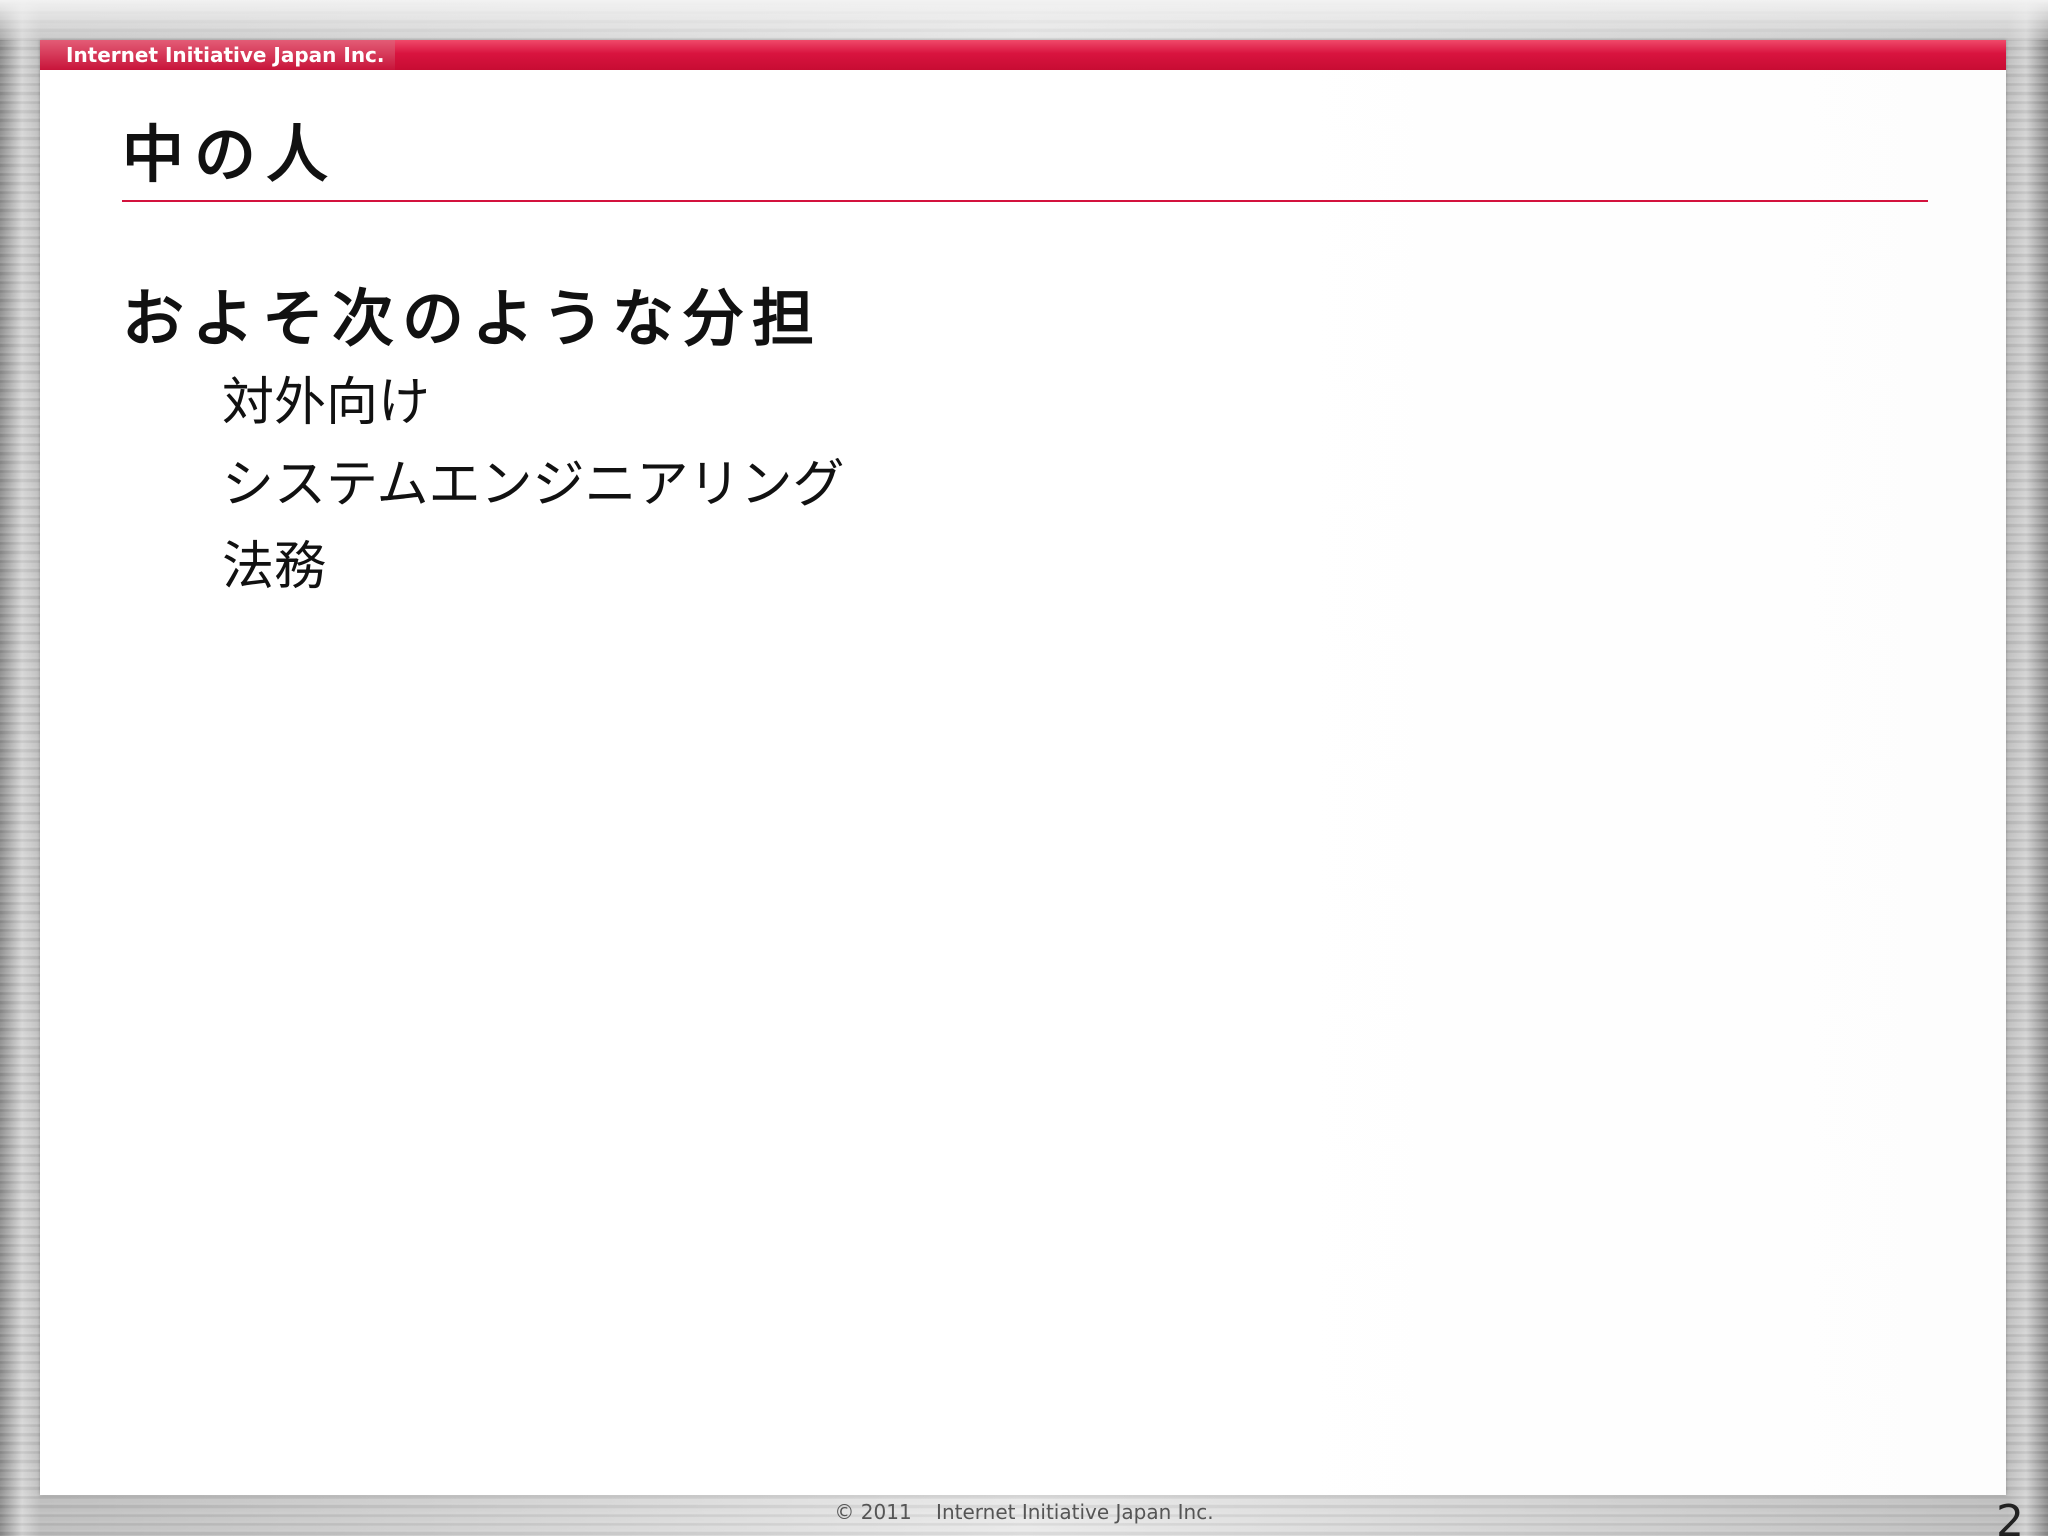 The image size is (2048, 1536). I want to click on footer-company-name: Internet Initiative Japan Inc., so click(1075, 1512).